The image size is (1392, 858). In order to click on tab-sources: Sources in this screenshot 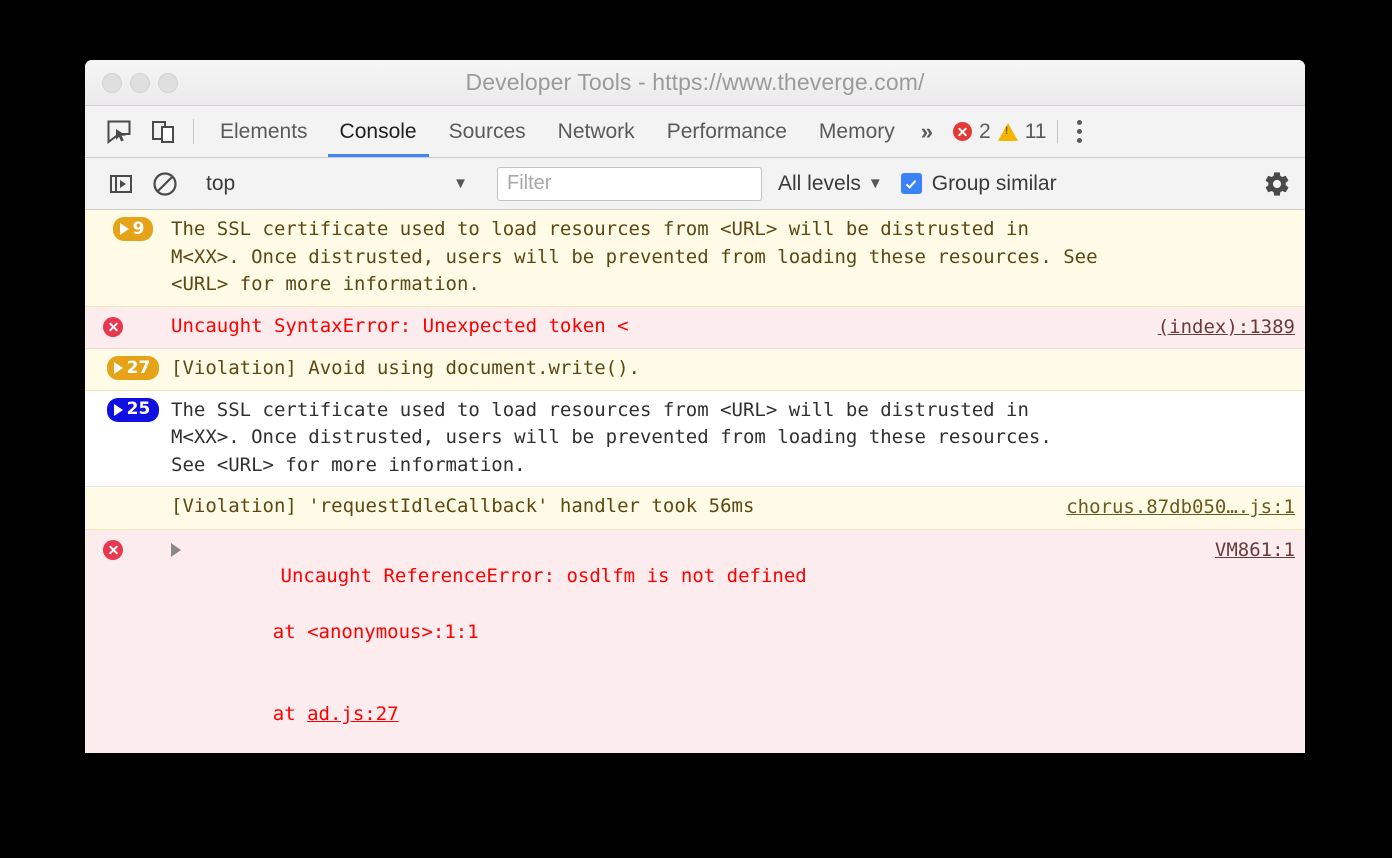, I will do `click(487, 131)`.